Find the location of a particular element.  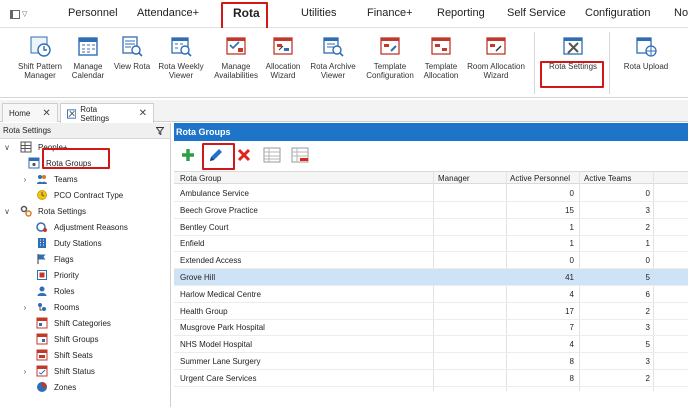

cell-active-teams: 1 is located at coordinates (647, 244).